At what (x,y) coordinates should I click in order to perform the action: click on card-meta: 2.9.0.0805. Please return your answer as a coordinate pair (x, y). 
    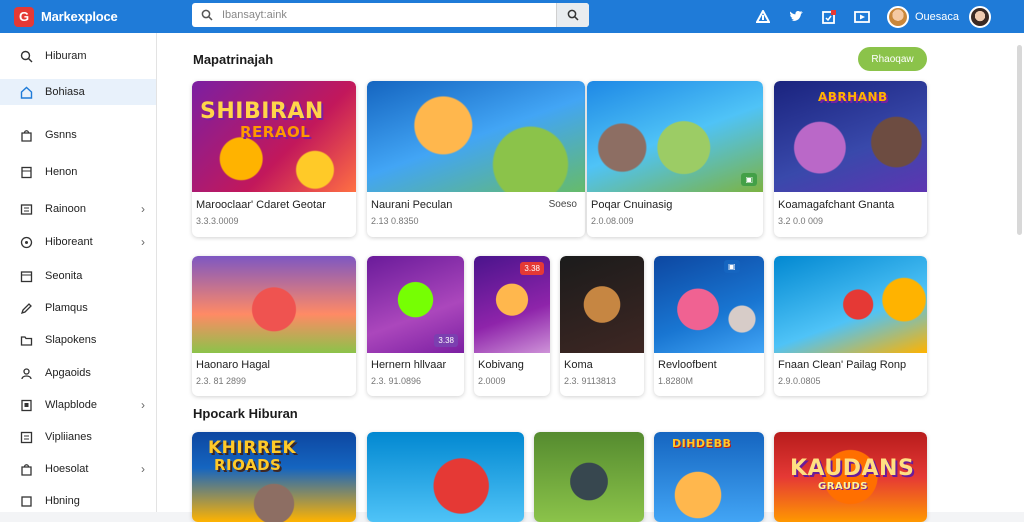
    Looking at the image, I should click on (799, 381).